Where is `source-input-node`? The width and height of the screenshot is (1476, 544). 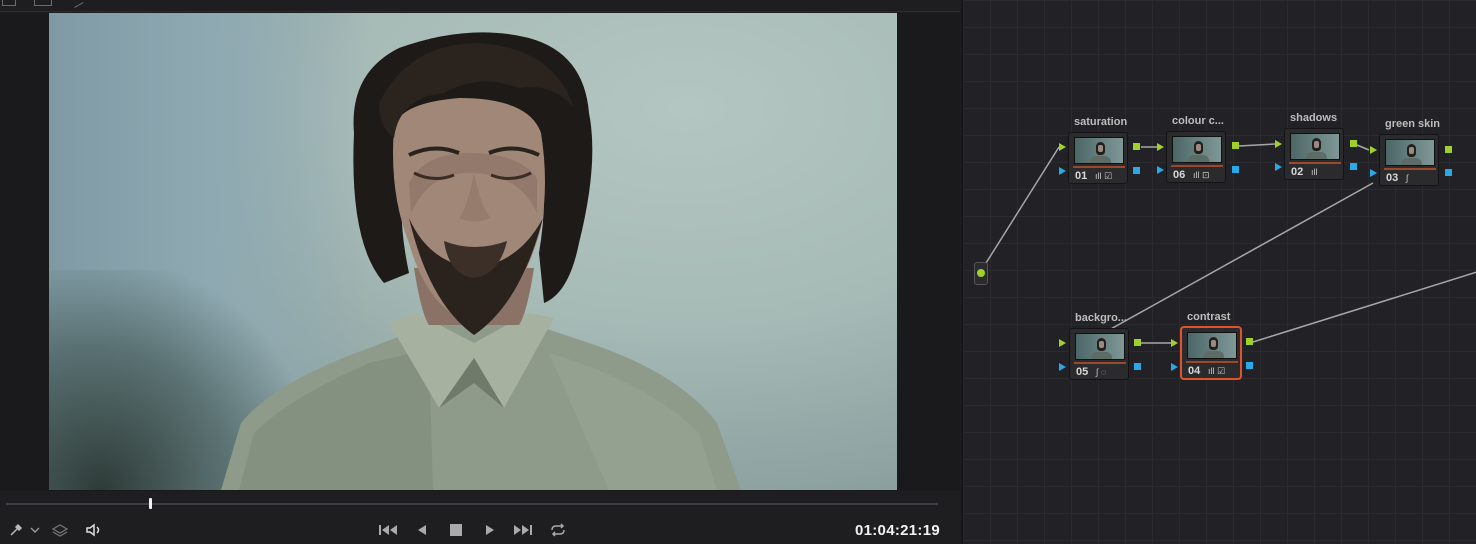
source-input-node is located at coordinates (981, 273).